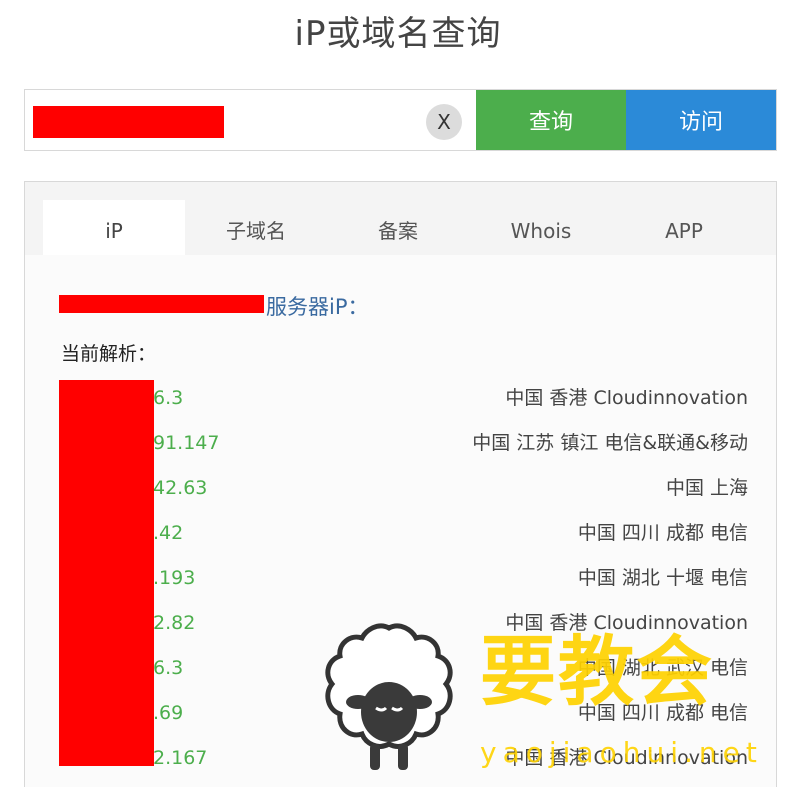 The width and height of the screenshot is (796, 787). What do you see at coordinates (444, 122) in the screenshot?
I see `clear-button: X` at bounding box center [444, 122].